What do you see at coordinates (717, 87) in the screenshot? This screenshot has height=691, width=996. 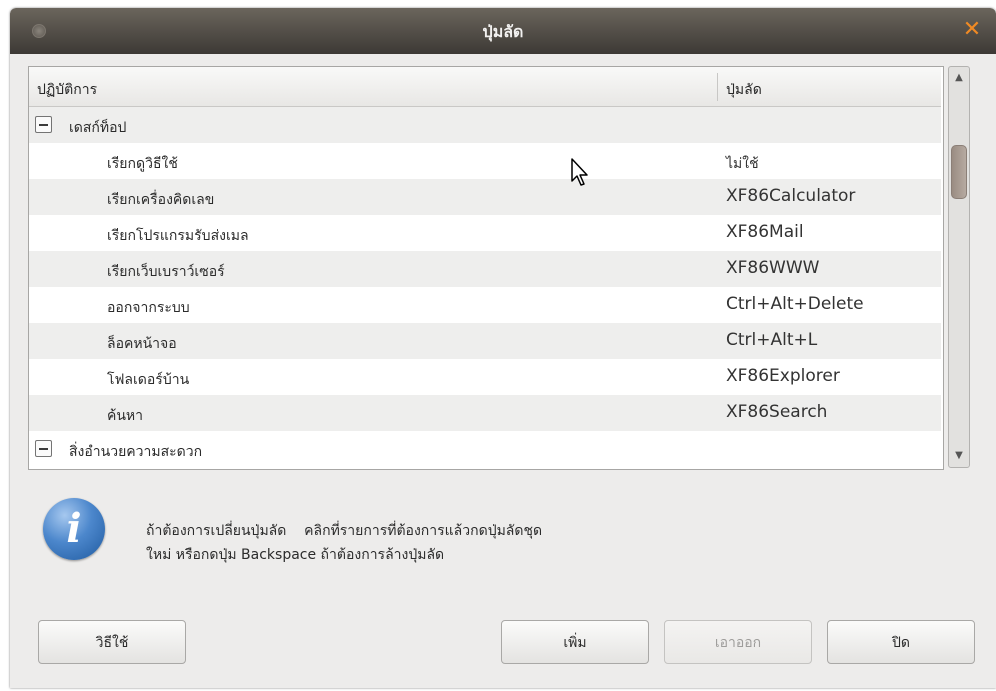 I see `column-separator` at bounding box center [717, 87].